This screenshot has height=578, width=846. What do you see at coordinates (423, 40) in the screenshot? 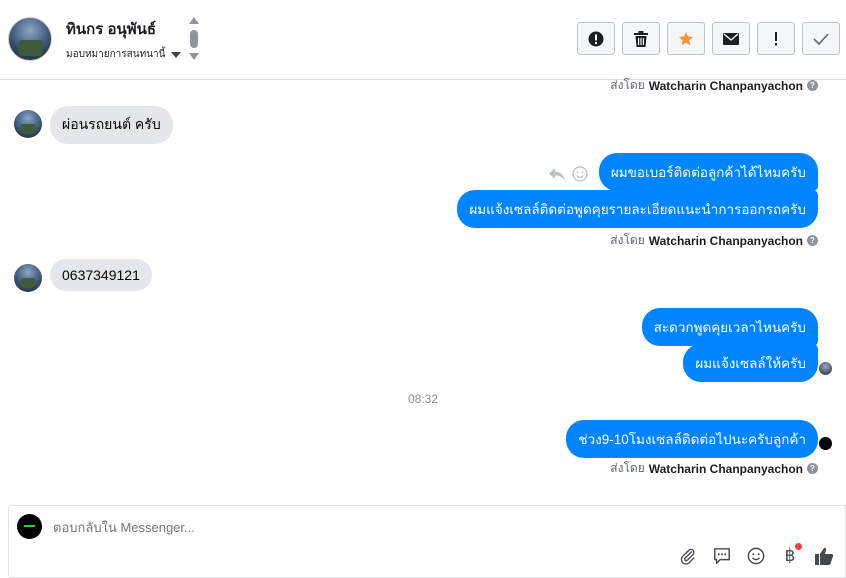
I see `conversation-header: ทินกร อนุพันธ์ มอบหมายการสนทนานี้` at bounding box center [423, 40].